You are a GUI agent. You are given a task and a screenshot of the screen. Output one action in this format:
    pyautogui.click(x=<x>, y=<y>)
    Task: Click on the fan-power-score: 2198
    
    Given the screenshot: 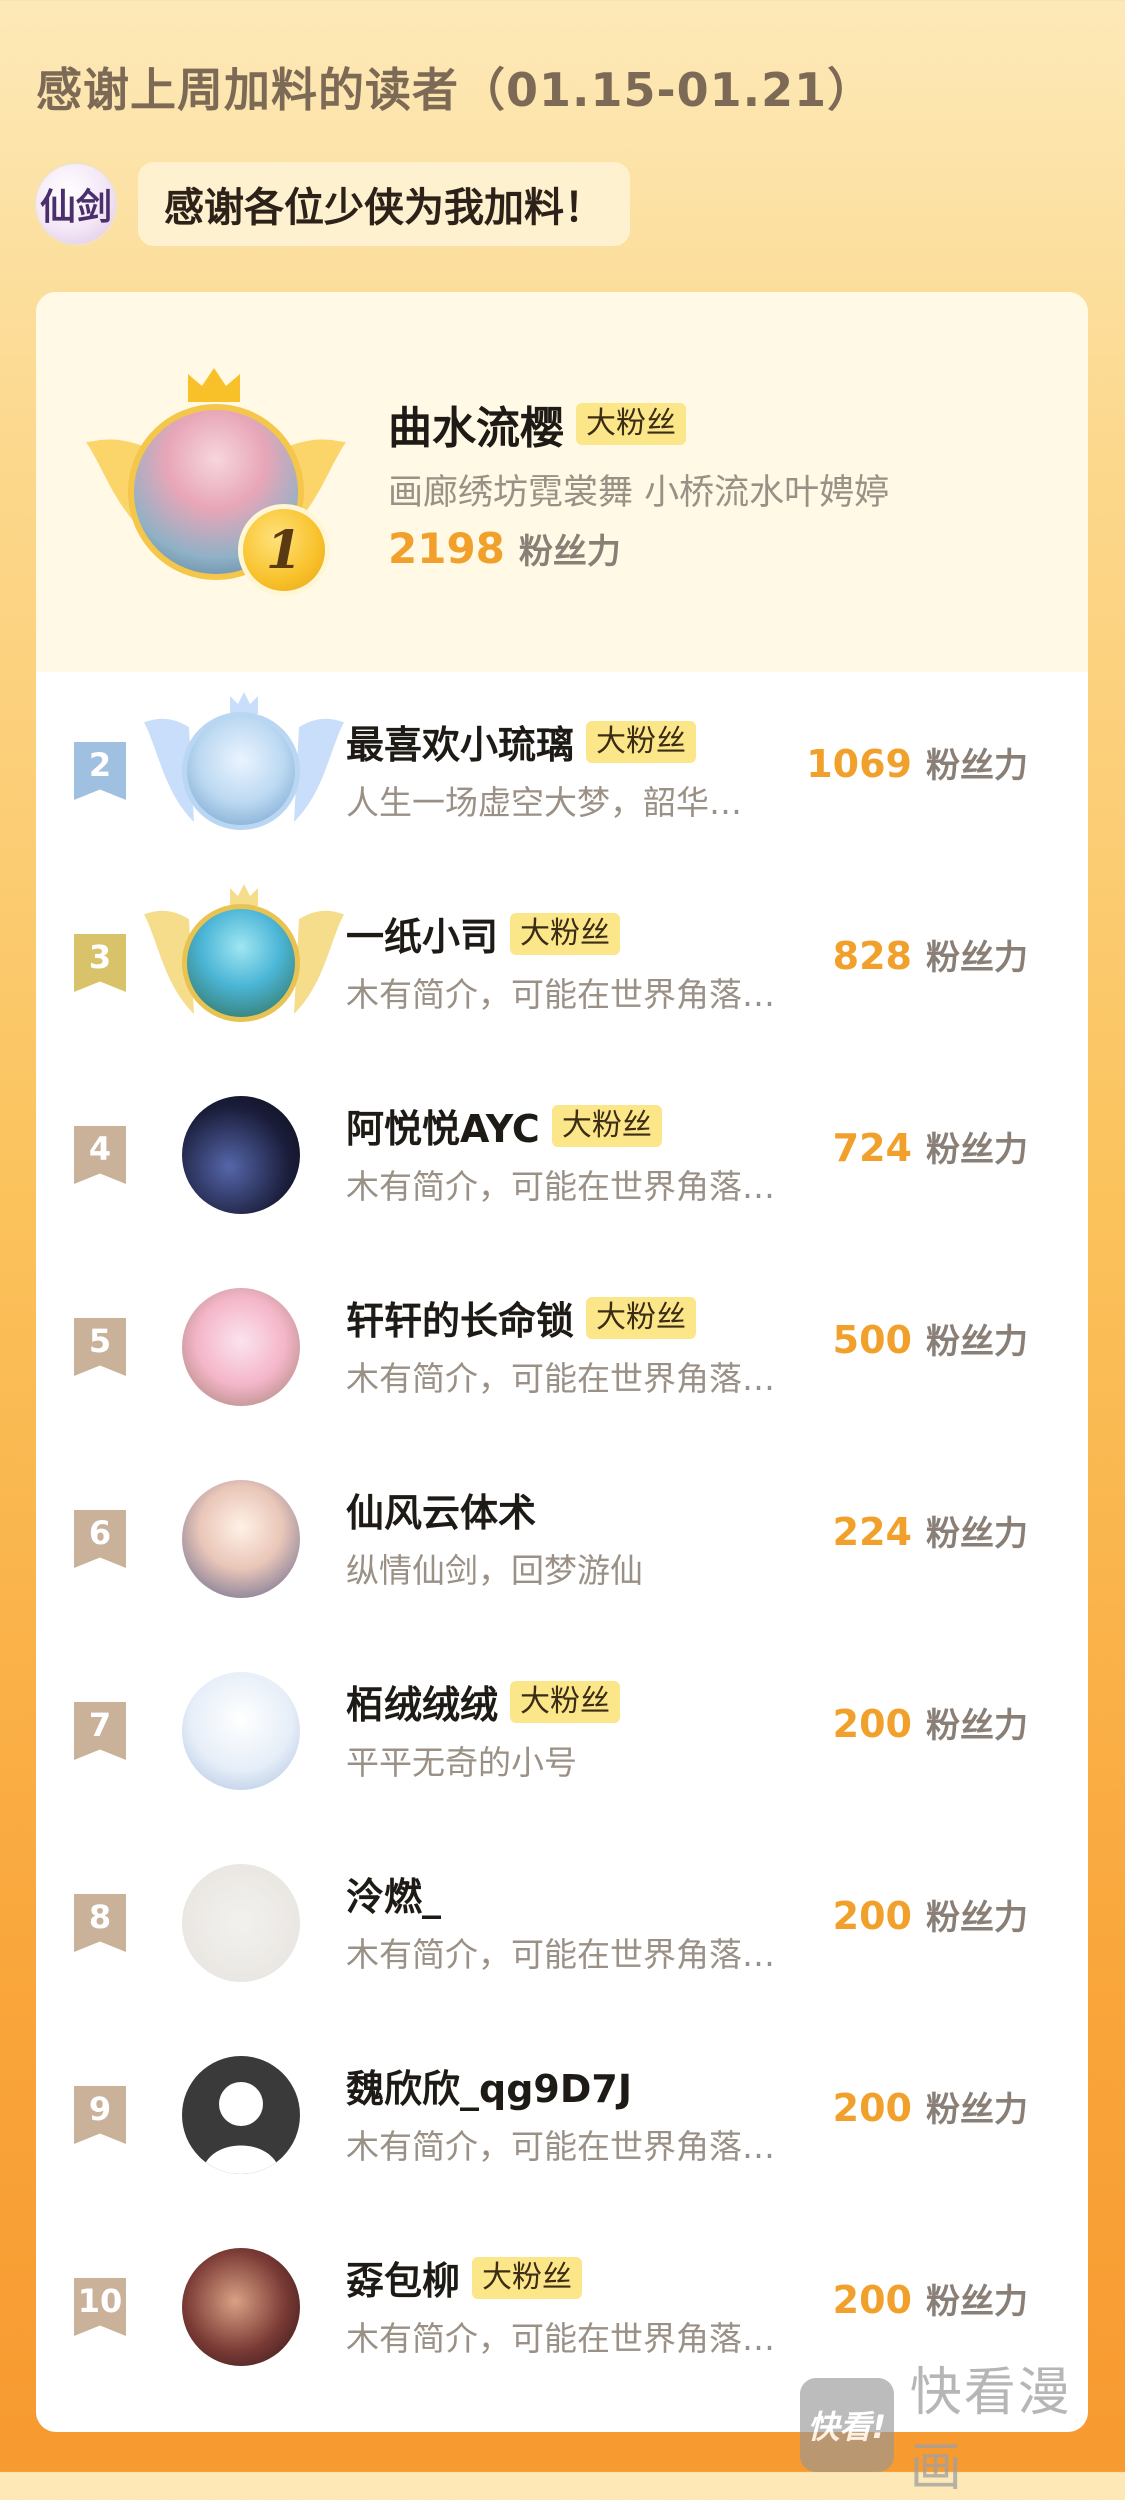 What is the action you would take?
    pyautogui.click(x=446, y=548)
    